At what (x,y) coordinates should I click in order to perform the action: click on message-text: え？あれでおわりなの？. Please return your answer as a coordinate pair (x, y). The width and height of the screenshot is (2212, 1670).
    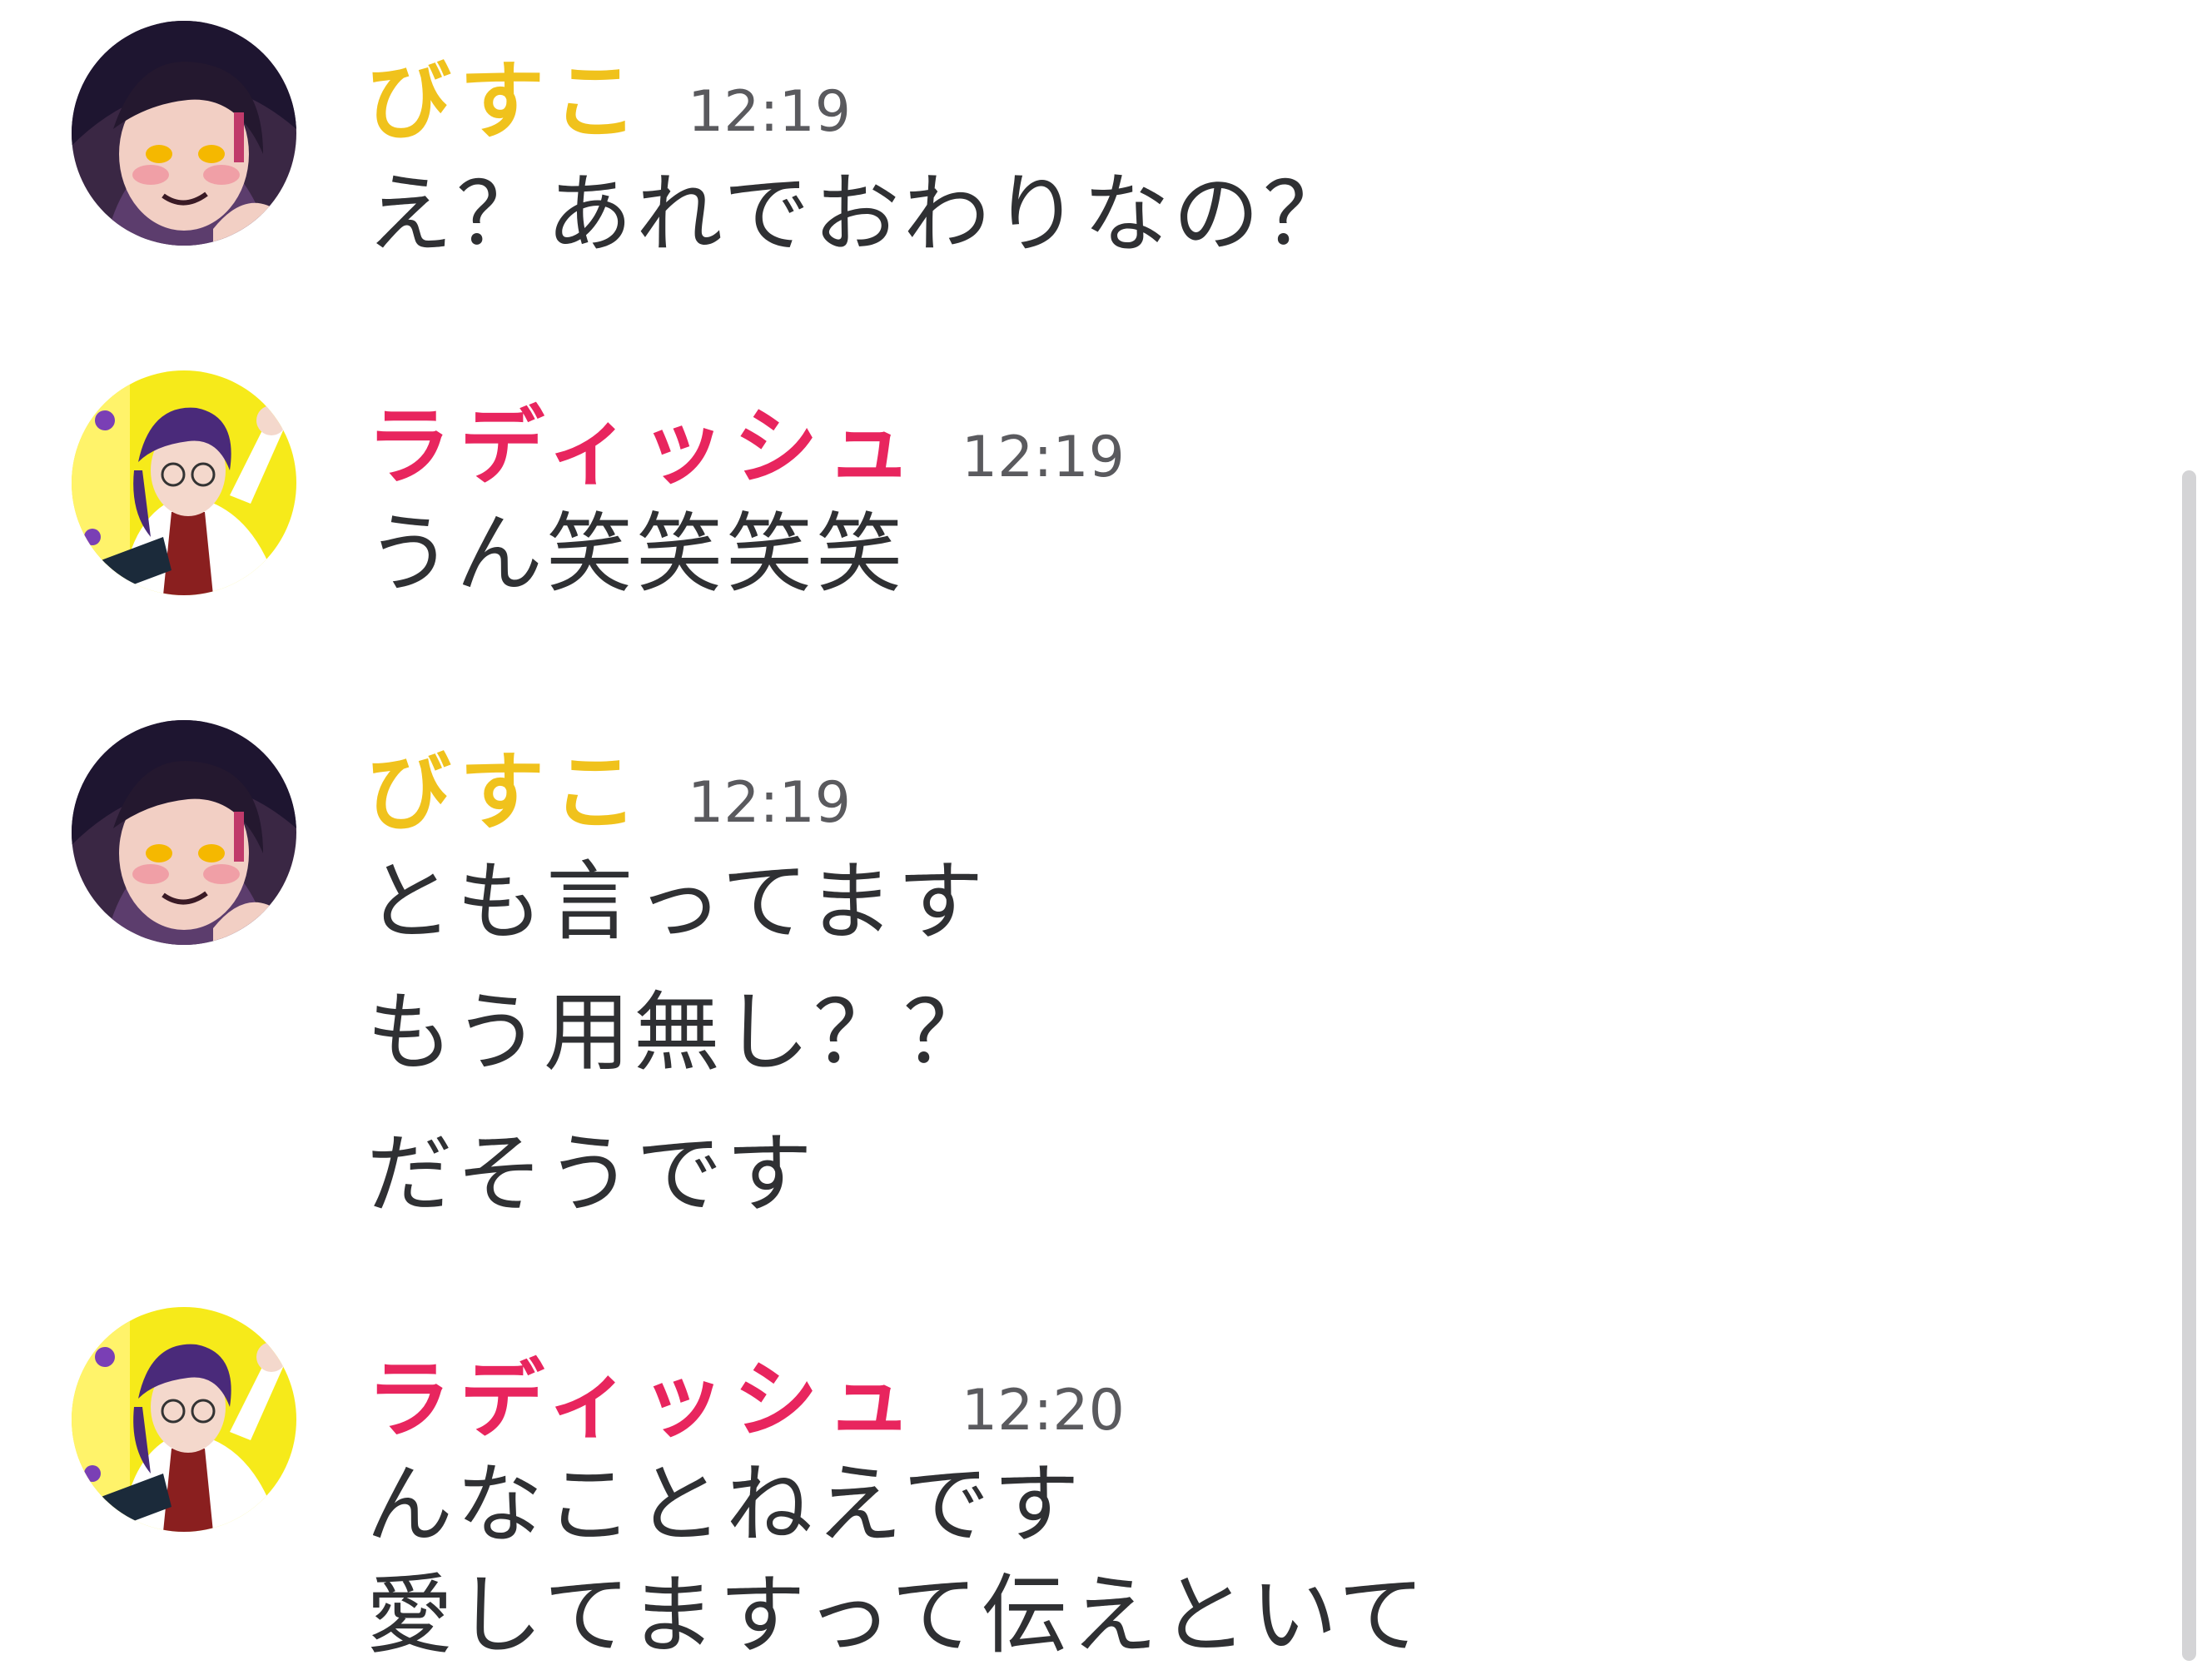
    Looking at the image, I should click on (859, 214).